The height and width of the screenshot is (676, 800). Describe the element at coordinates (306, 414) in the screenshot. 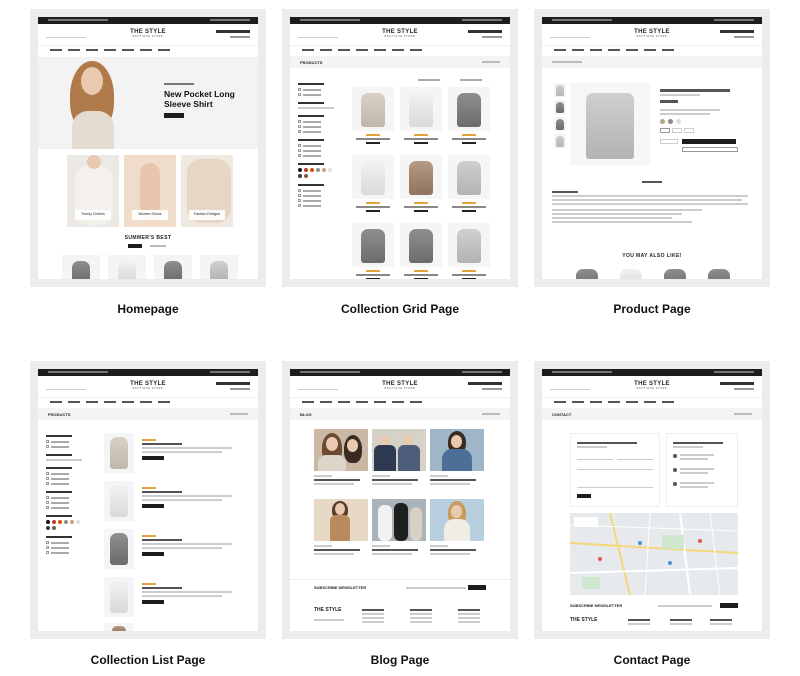

I see `page-heading: BLOG` at that location.